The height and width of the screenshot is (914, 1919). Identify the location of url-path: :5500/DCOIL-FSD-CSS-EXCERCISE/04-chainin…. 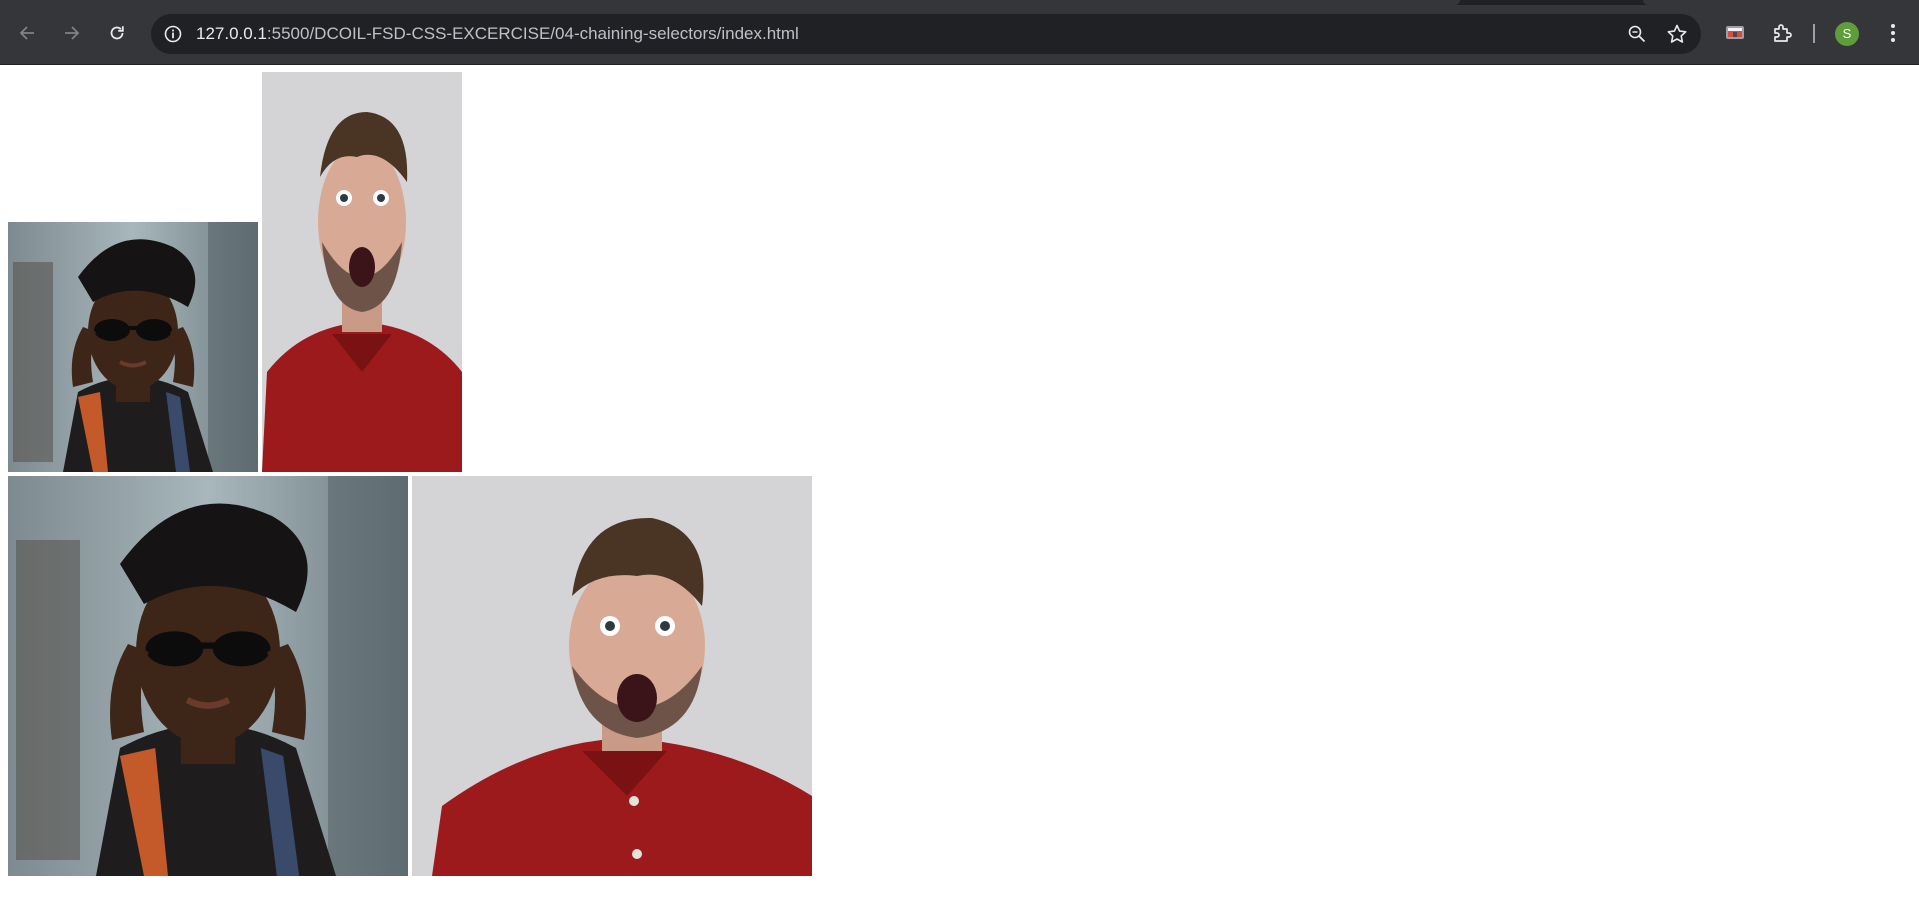
(532, 33).